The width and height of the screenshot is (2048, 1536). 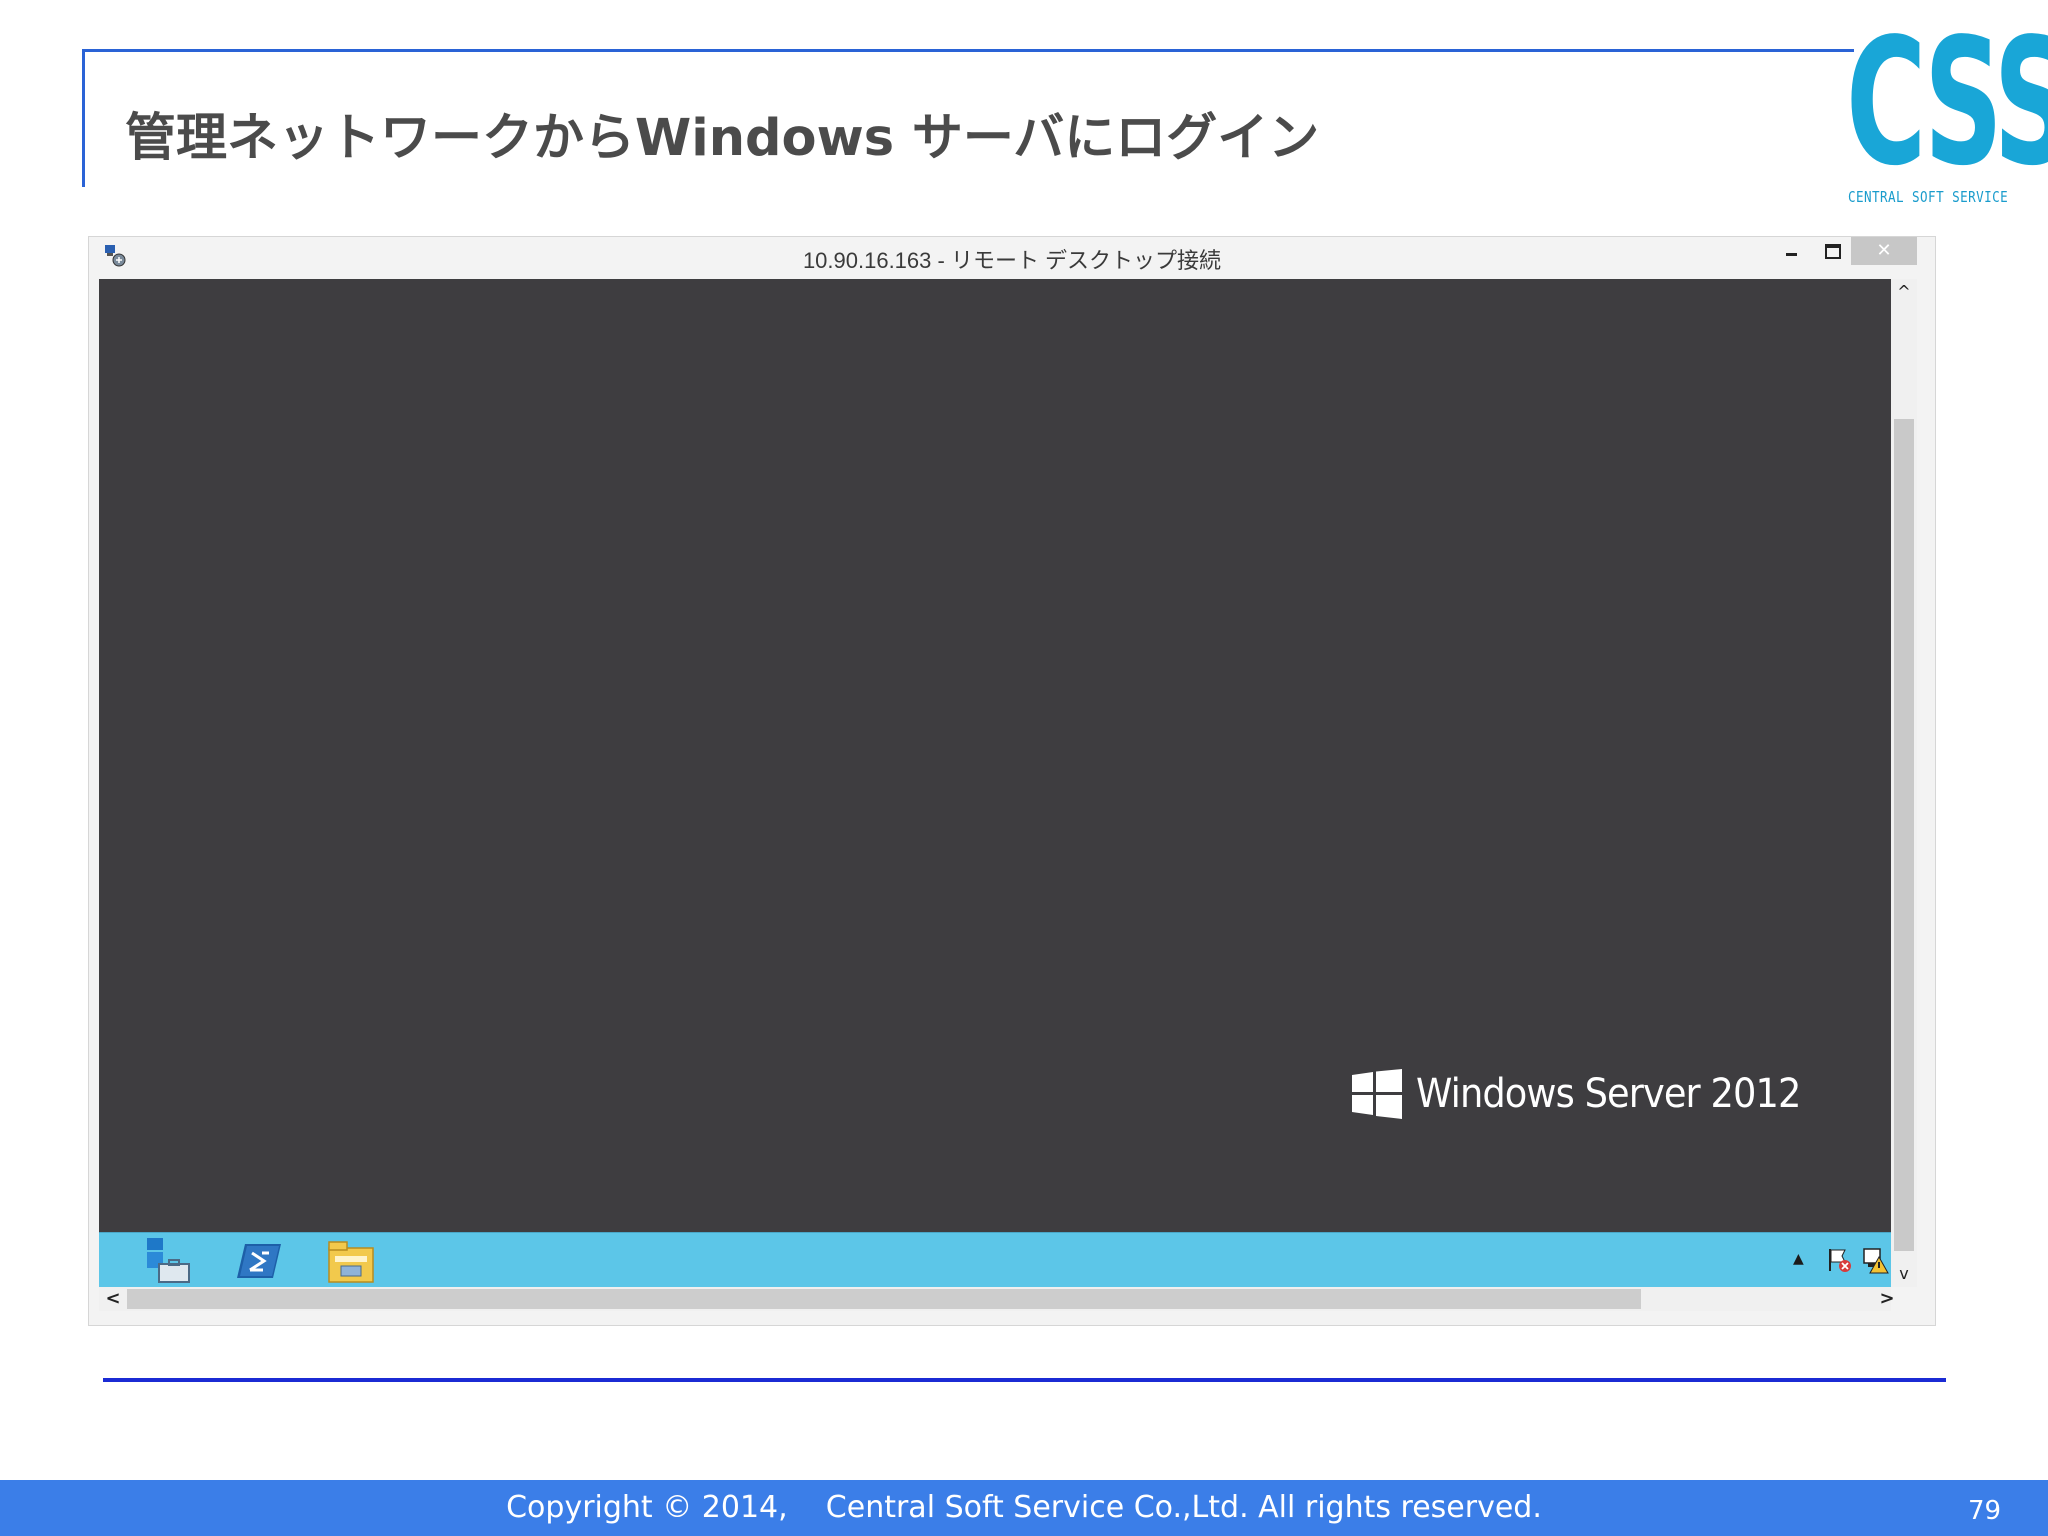 I want to click on page-number: 79, so click(x=1985, y=1511).